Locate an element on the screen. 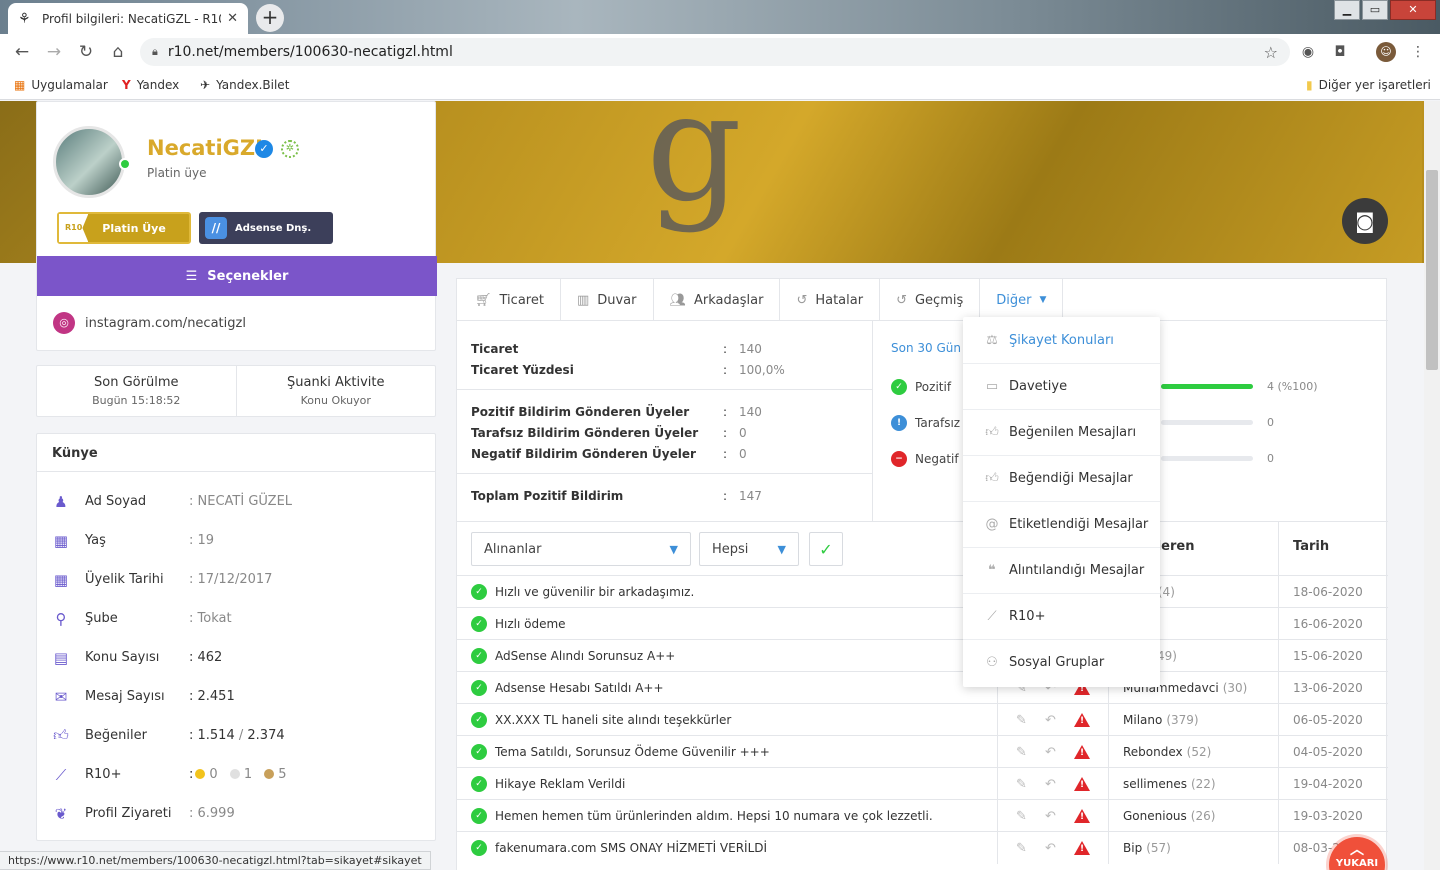  kunye-label: Konu Sayısı is located at coordinates (122, 657).